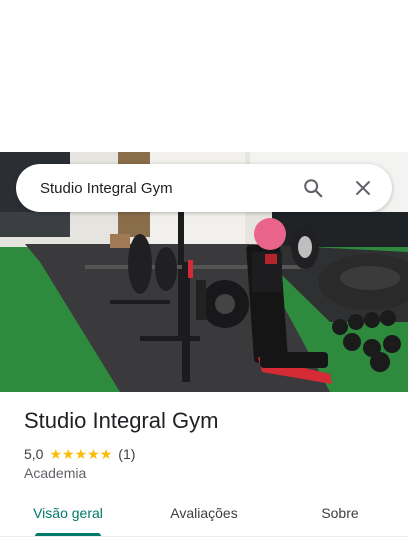  I want to click on tab-overview: Visão geral, so click(68, 516).